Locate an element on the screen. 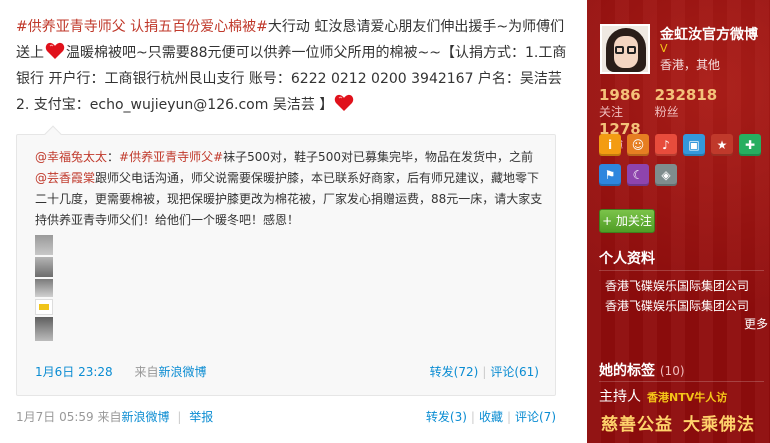 Image resolution: width=770 pixels, height=443 pixels. star-medal-icon: ★ is located at coordinates (722, 145).